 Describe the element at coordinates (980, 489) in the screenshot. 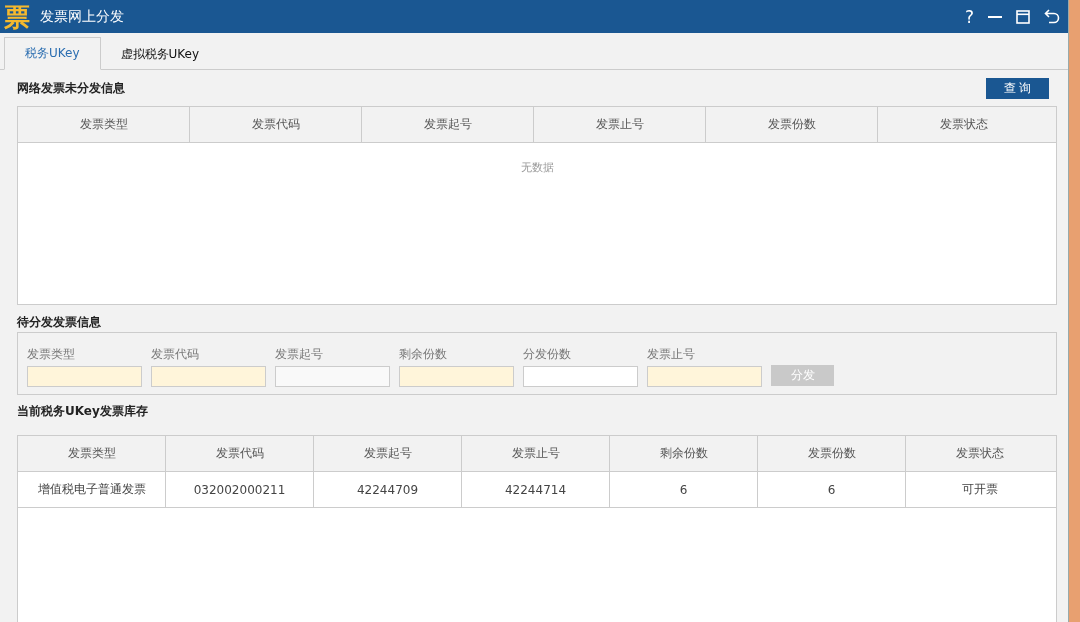

I see `table-cell-text: 可开票` at that location.